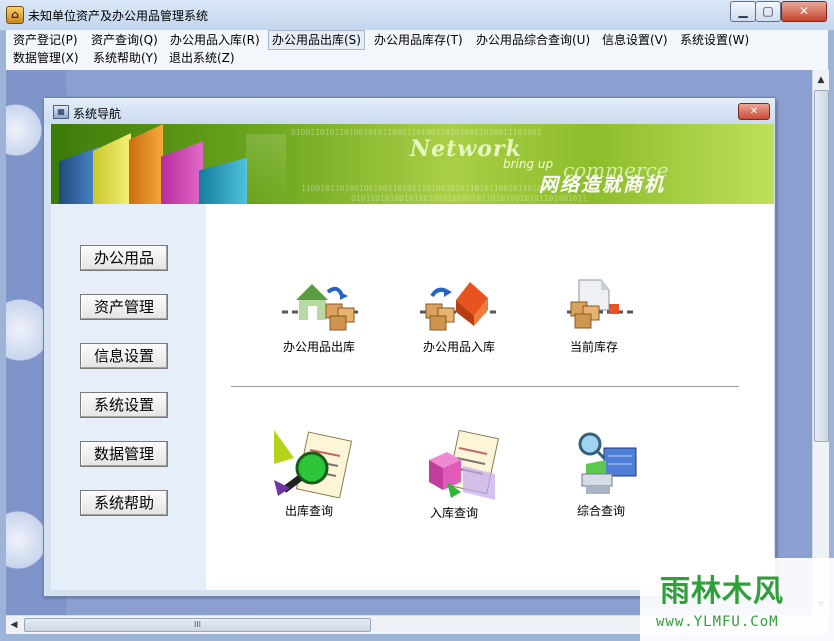  I want to click on maximize-button: ▢, so click(768, 11).